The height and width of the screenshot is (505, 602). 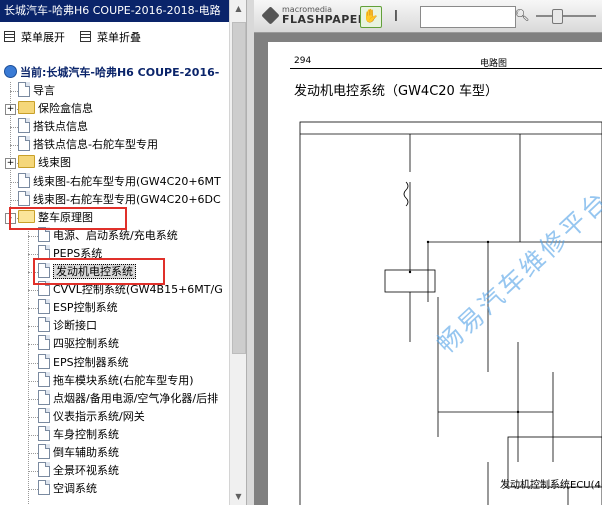 I want to click on tree-item: 全景环视系统, so click(x=78, y=471).